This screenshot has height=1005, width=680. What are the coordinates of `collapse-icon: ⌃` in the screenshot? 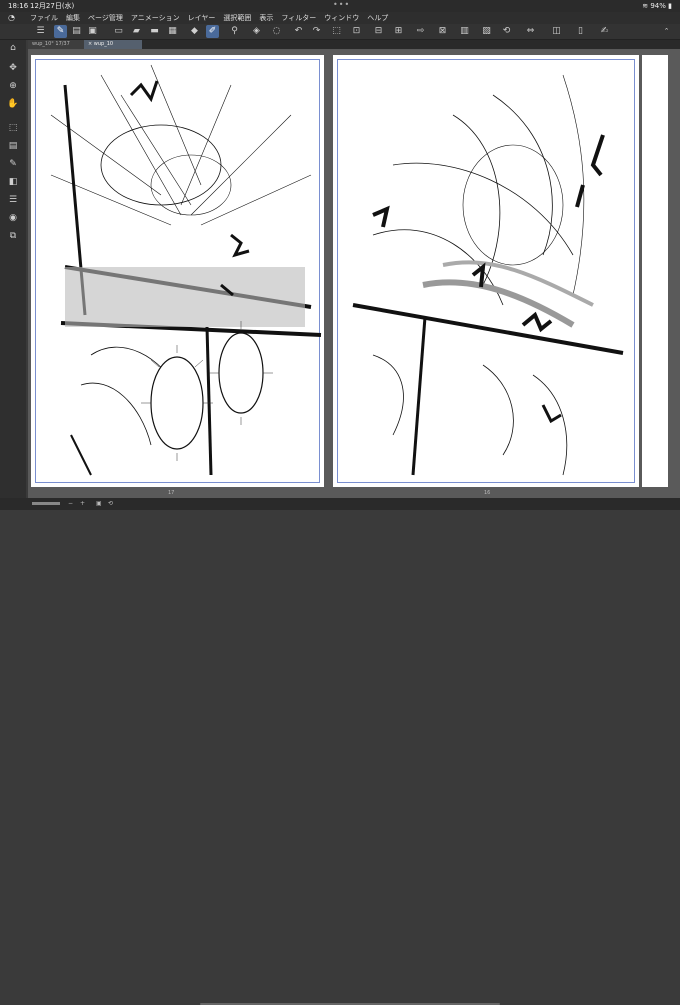 It's located at (666, 31).